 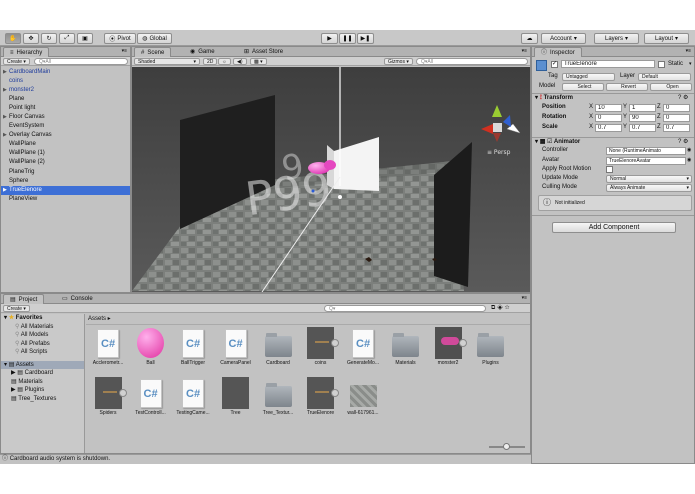 I want to click on tree-folder-item: ▤ Tree_Textures, so click(x=42, y=399).